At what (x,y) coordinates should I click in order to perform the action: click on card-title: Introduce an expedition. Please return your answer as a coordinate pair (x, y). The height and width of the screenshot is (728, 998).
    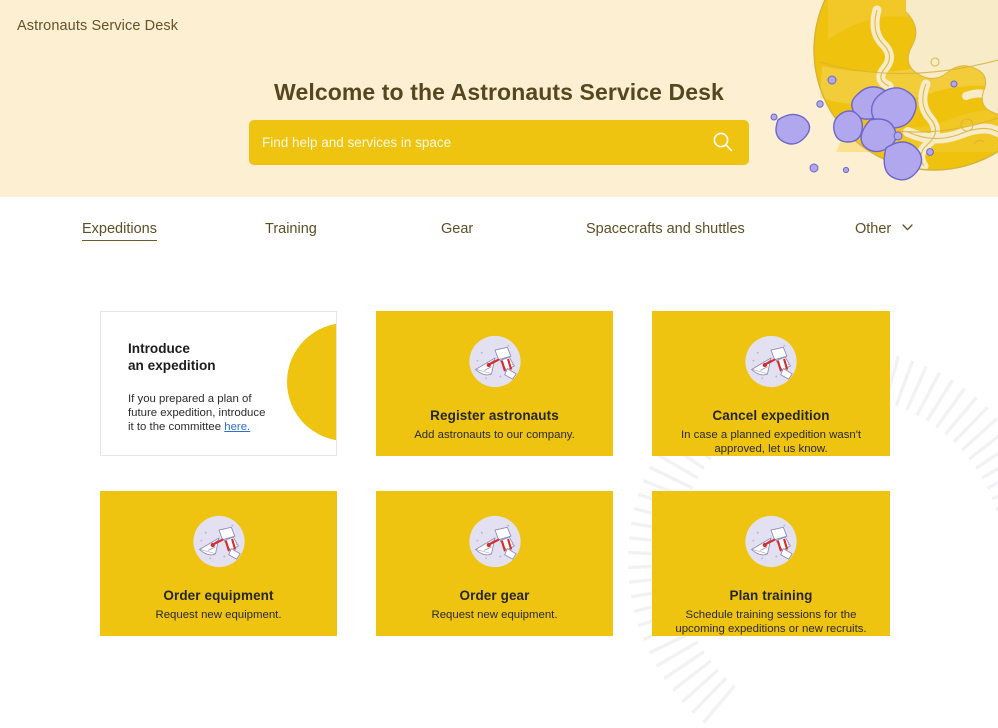
    Looking at the image, I should click on (172, 357).